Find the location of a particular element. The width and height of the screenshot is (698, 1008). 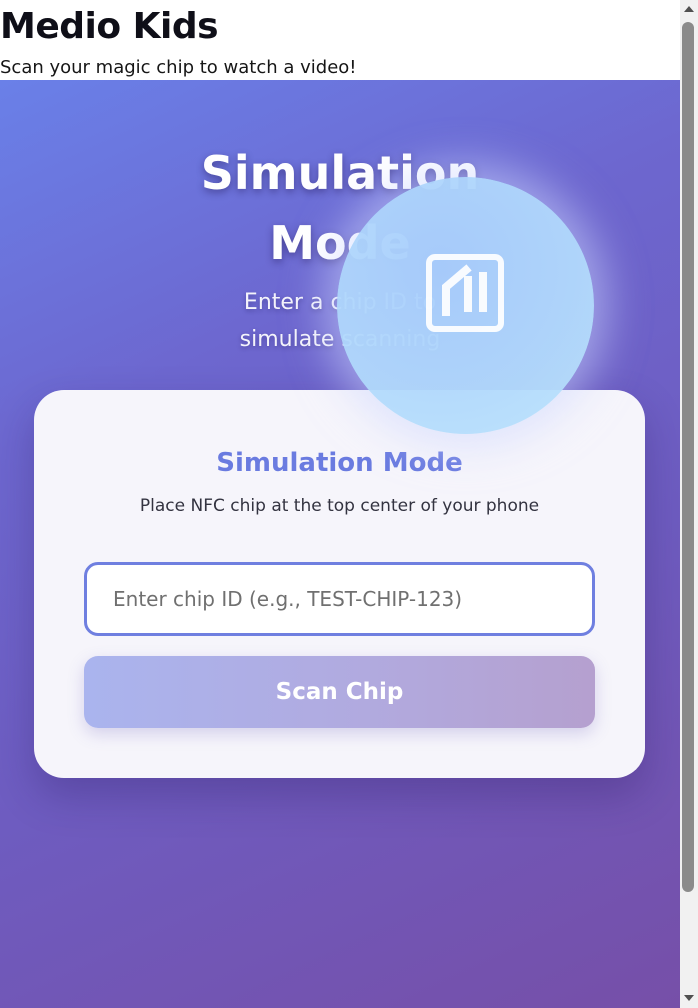

simulation-title-line-1: Simulation is located at coordinates (340, 173).